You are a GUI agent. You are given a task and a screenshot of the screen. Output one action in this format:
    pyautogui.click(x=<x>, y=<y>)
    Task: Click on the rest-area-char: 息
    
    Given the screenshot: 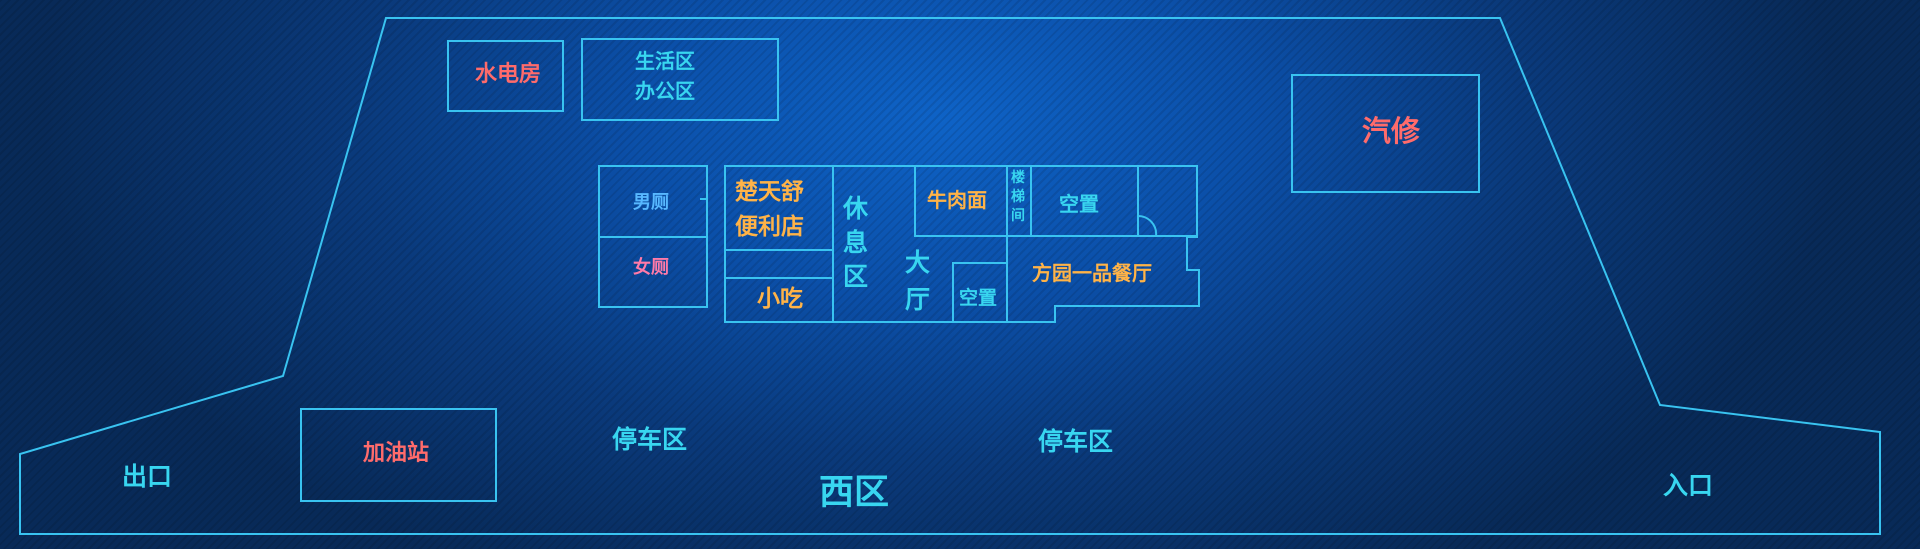 What is the action you would take?
    pyautogui.click(x=856, y=242)
    